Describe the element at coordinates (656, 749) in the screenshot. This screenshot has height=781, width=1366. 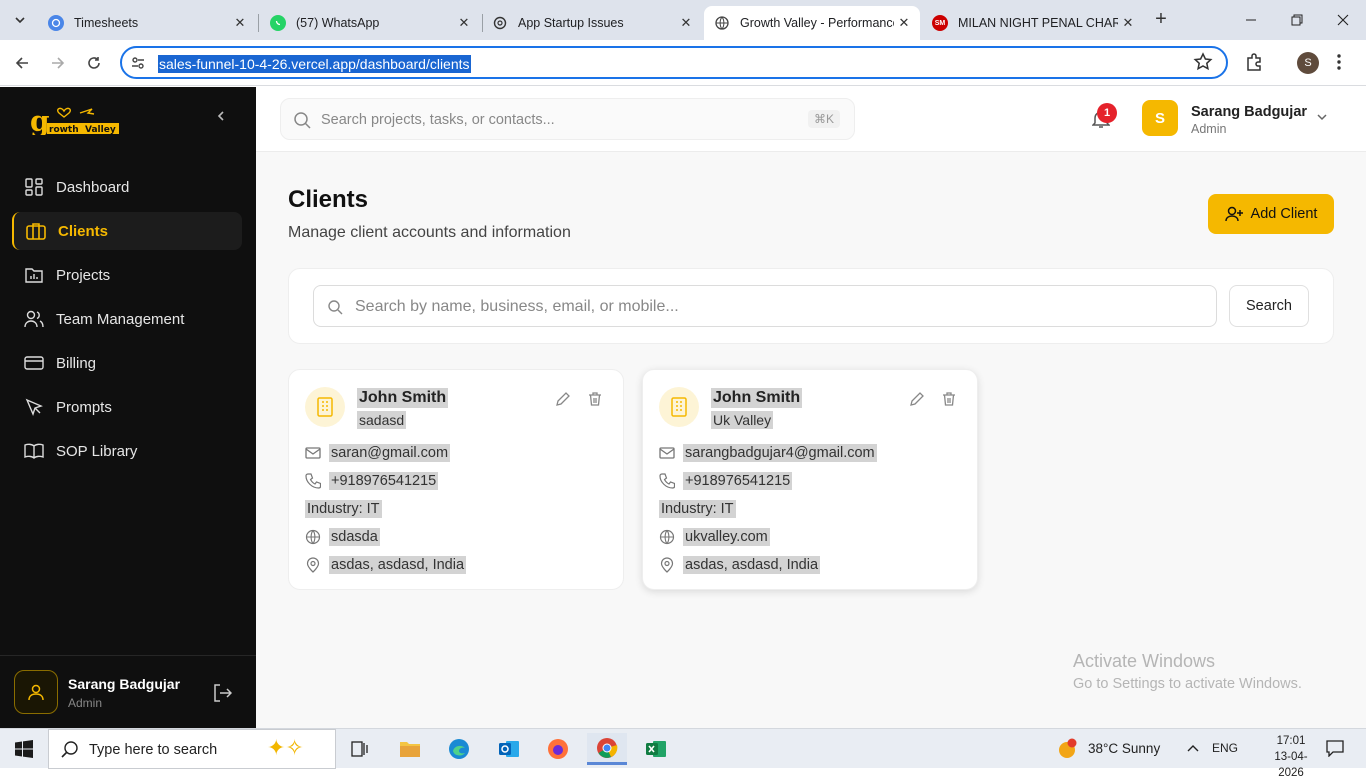
I see `excel-icon` at that location.